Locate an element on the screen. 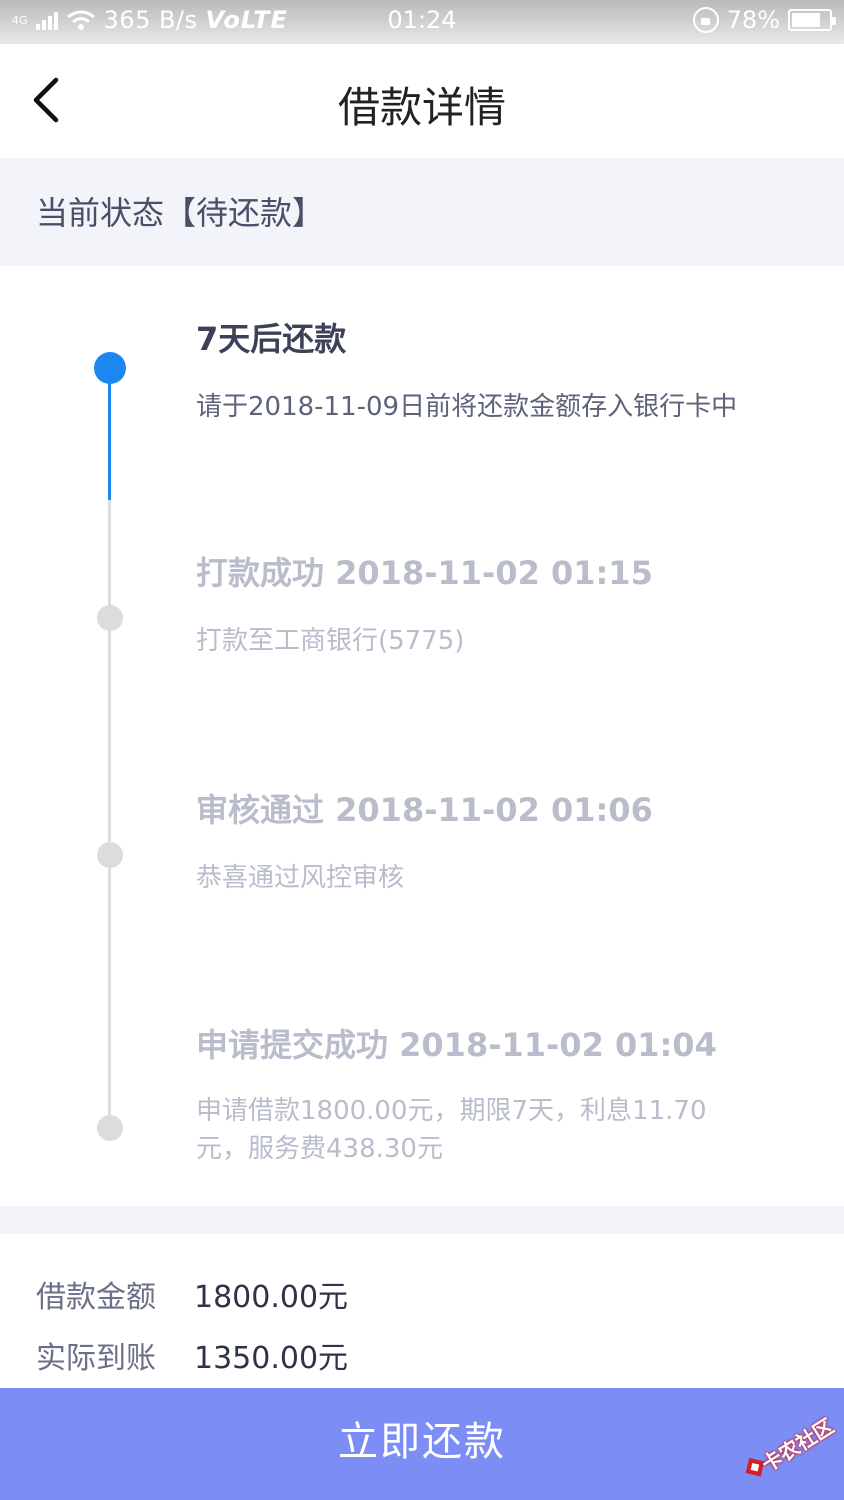 This screenshot has height=1500, width=844. loan-amount-value: 1800.00元 is located at coordinates (271, 1297).